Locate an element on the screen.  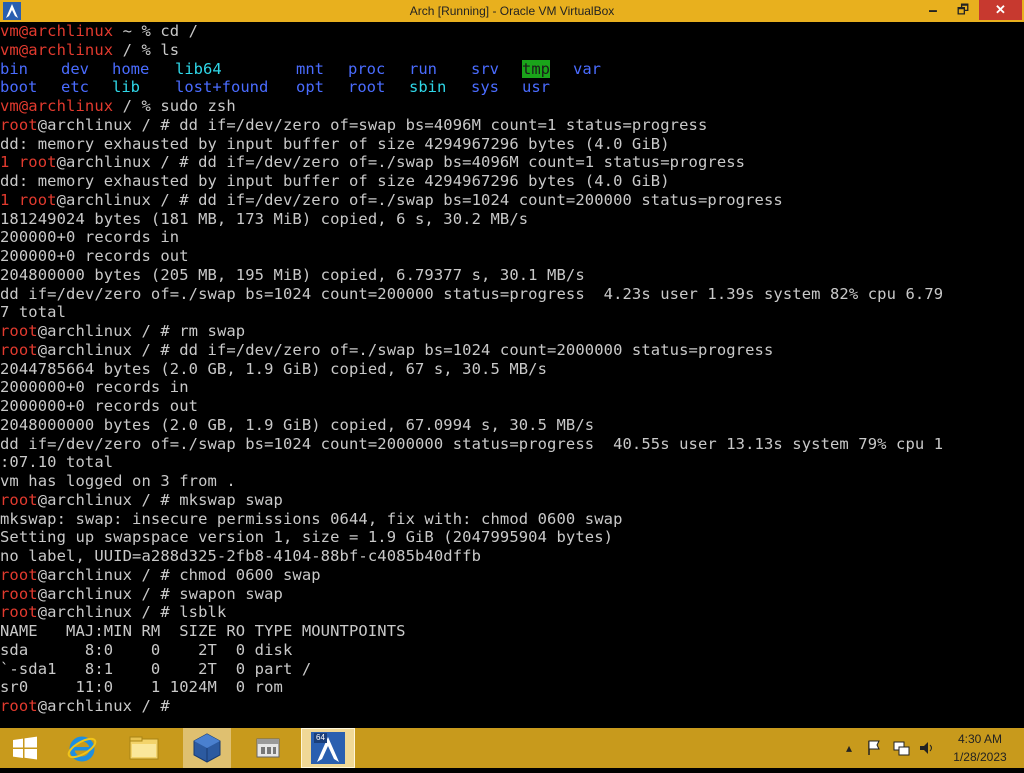
app-button is located at coordinates (268, 748).